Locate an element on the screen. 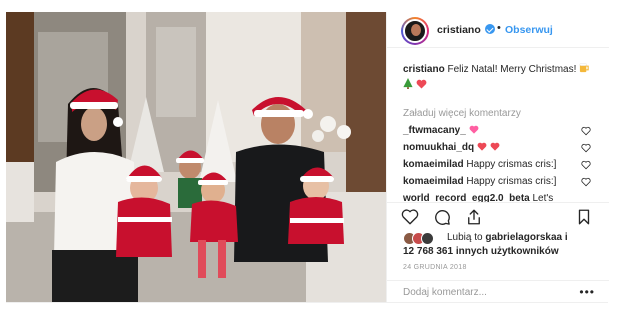  post-caption: cristiano Feliz Natal! Merry Christmas! is located at coordinates (503, 78).